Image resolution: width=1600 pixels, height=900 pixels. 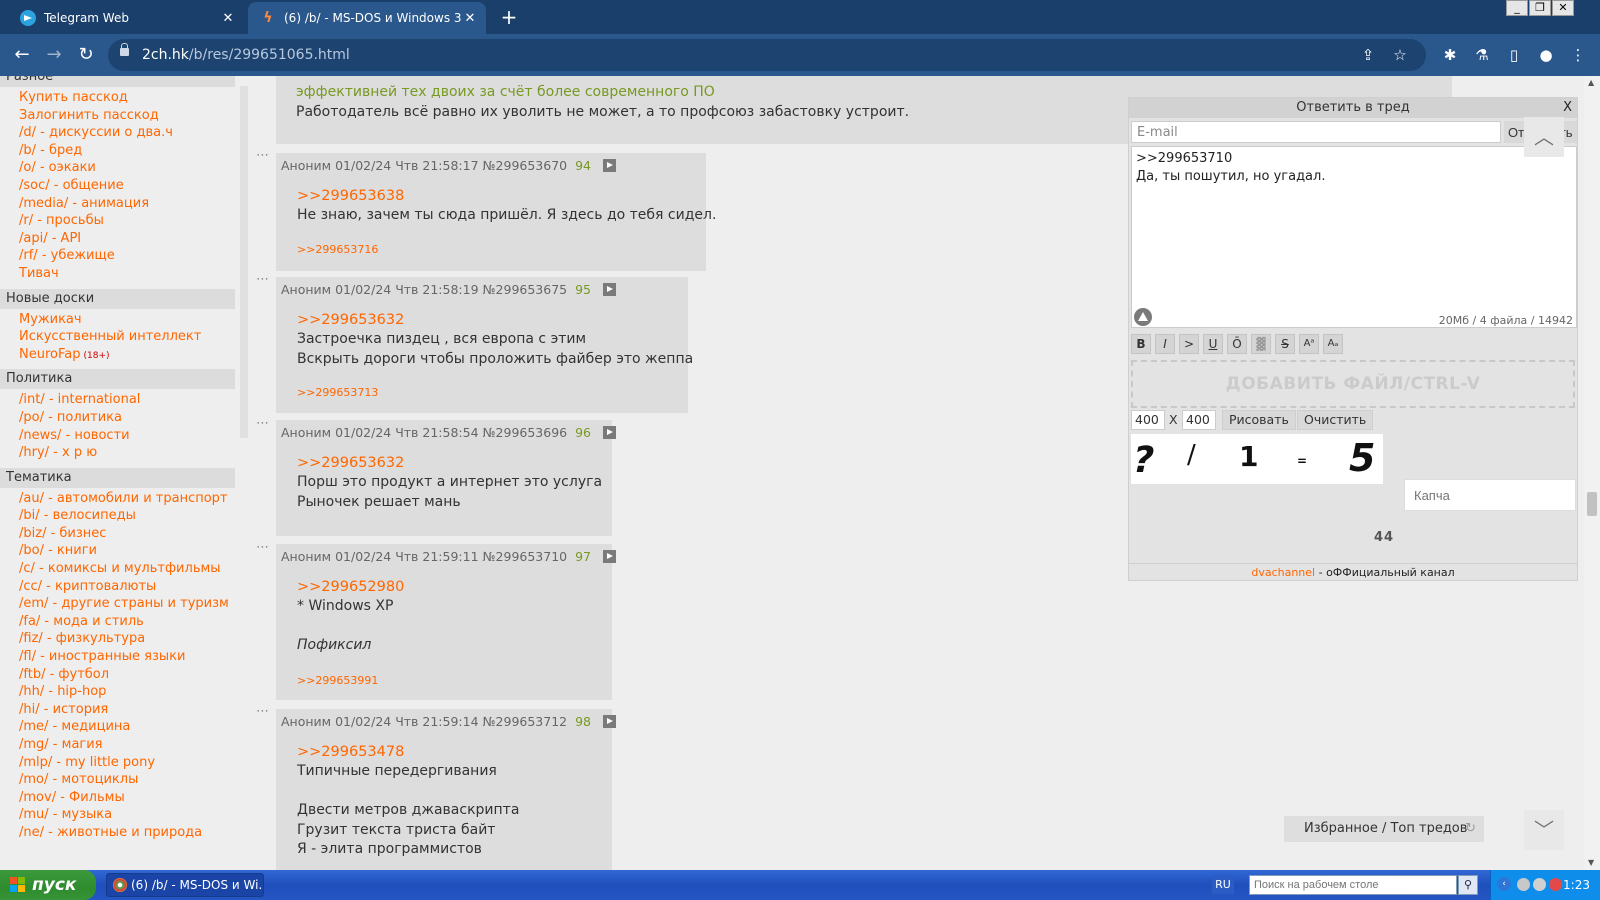 What do you see at coordinates (1148, 420) in the screenshot?
I see `canvas-width-field: 400` at bounding box center [1148, 420].